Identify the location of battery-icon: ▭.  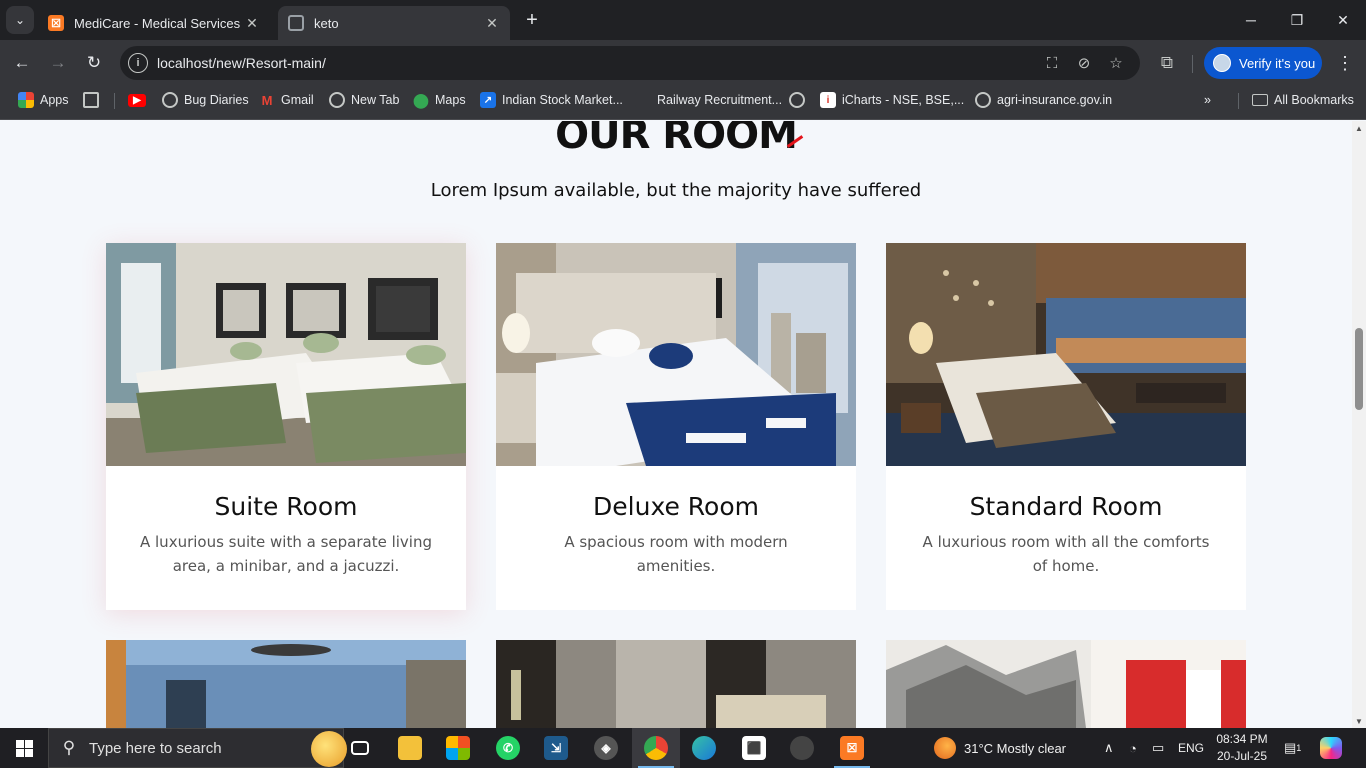
(1158, 748).